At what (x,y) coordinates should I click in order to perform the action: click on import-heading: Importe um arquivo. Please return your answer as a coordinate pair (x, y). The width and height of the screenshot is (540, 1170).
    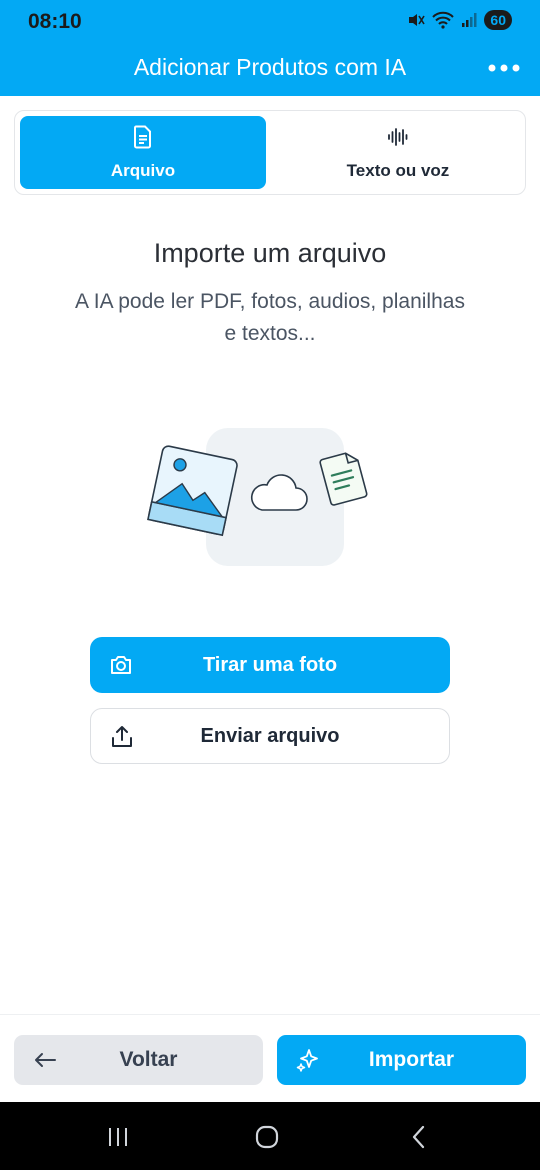
    Looking at the image, I should click on (270, 253).